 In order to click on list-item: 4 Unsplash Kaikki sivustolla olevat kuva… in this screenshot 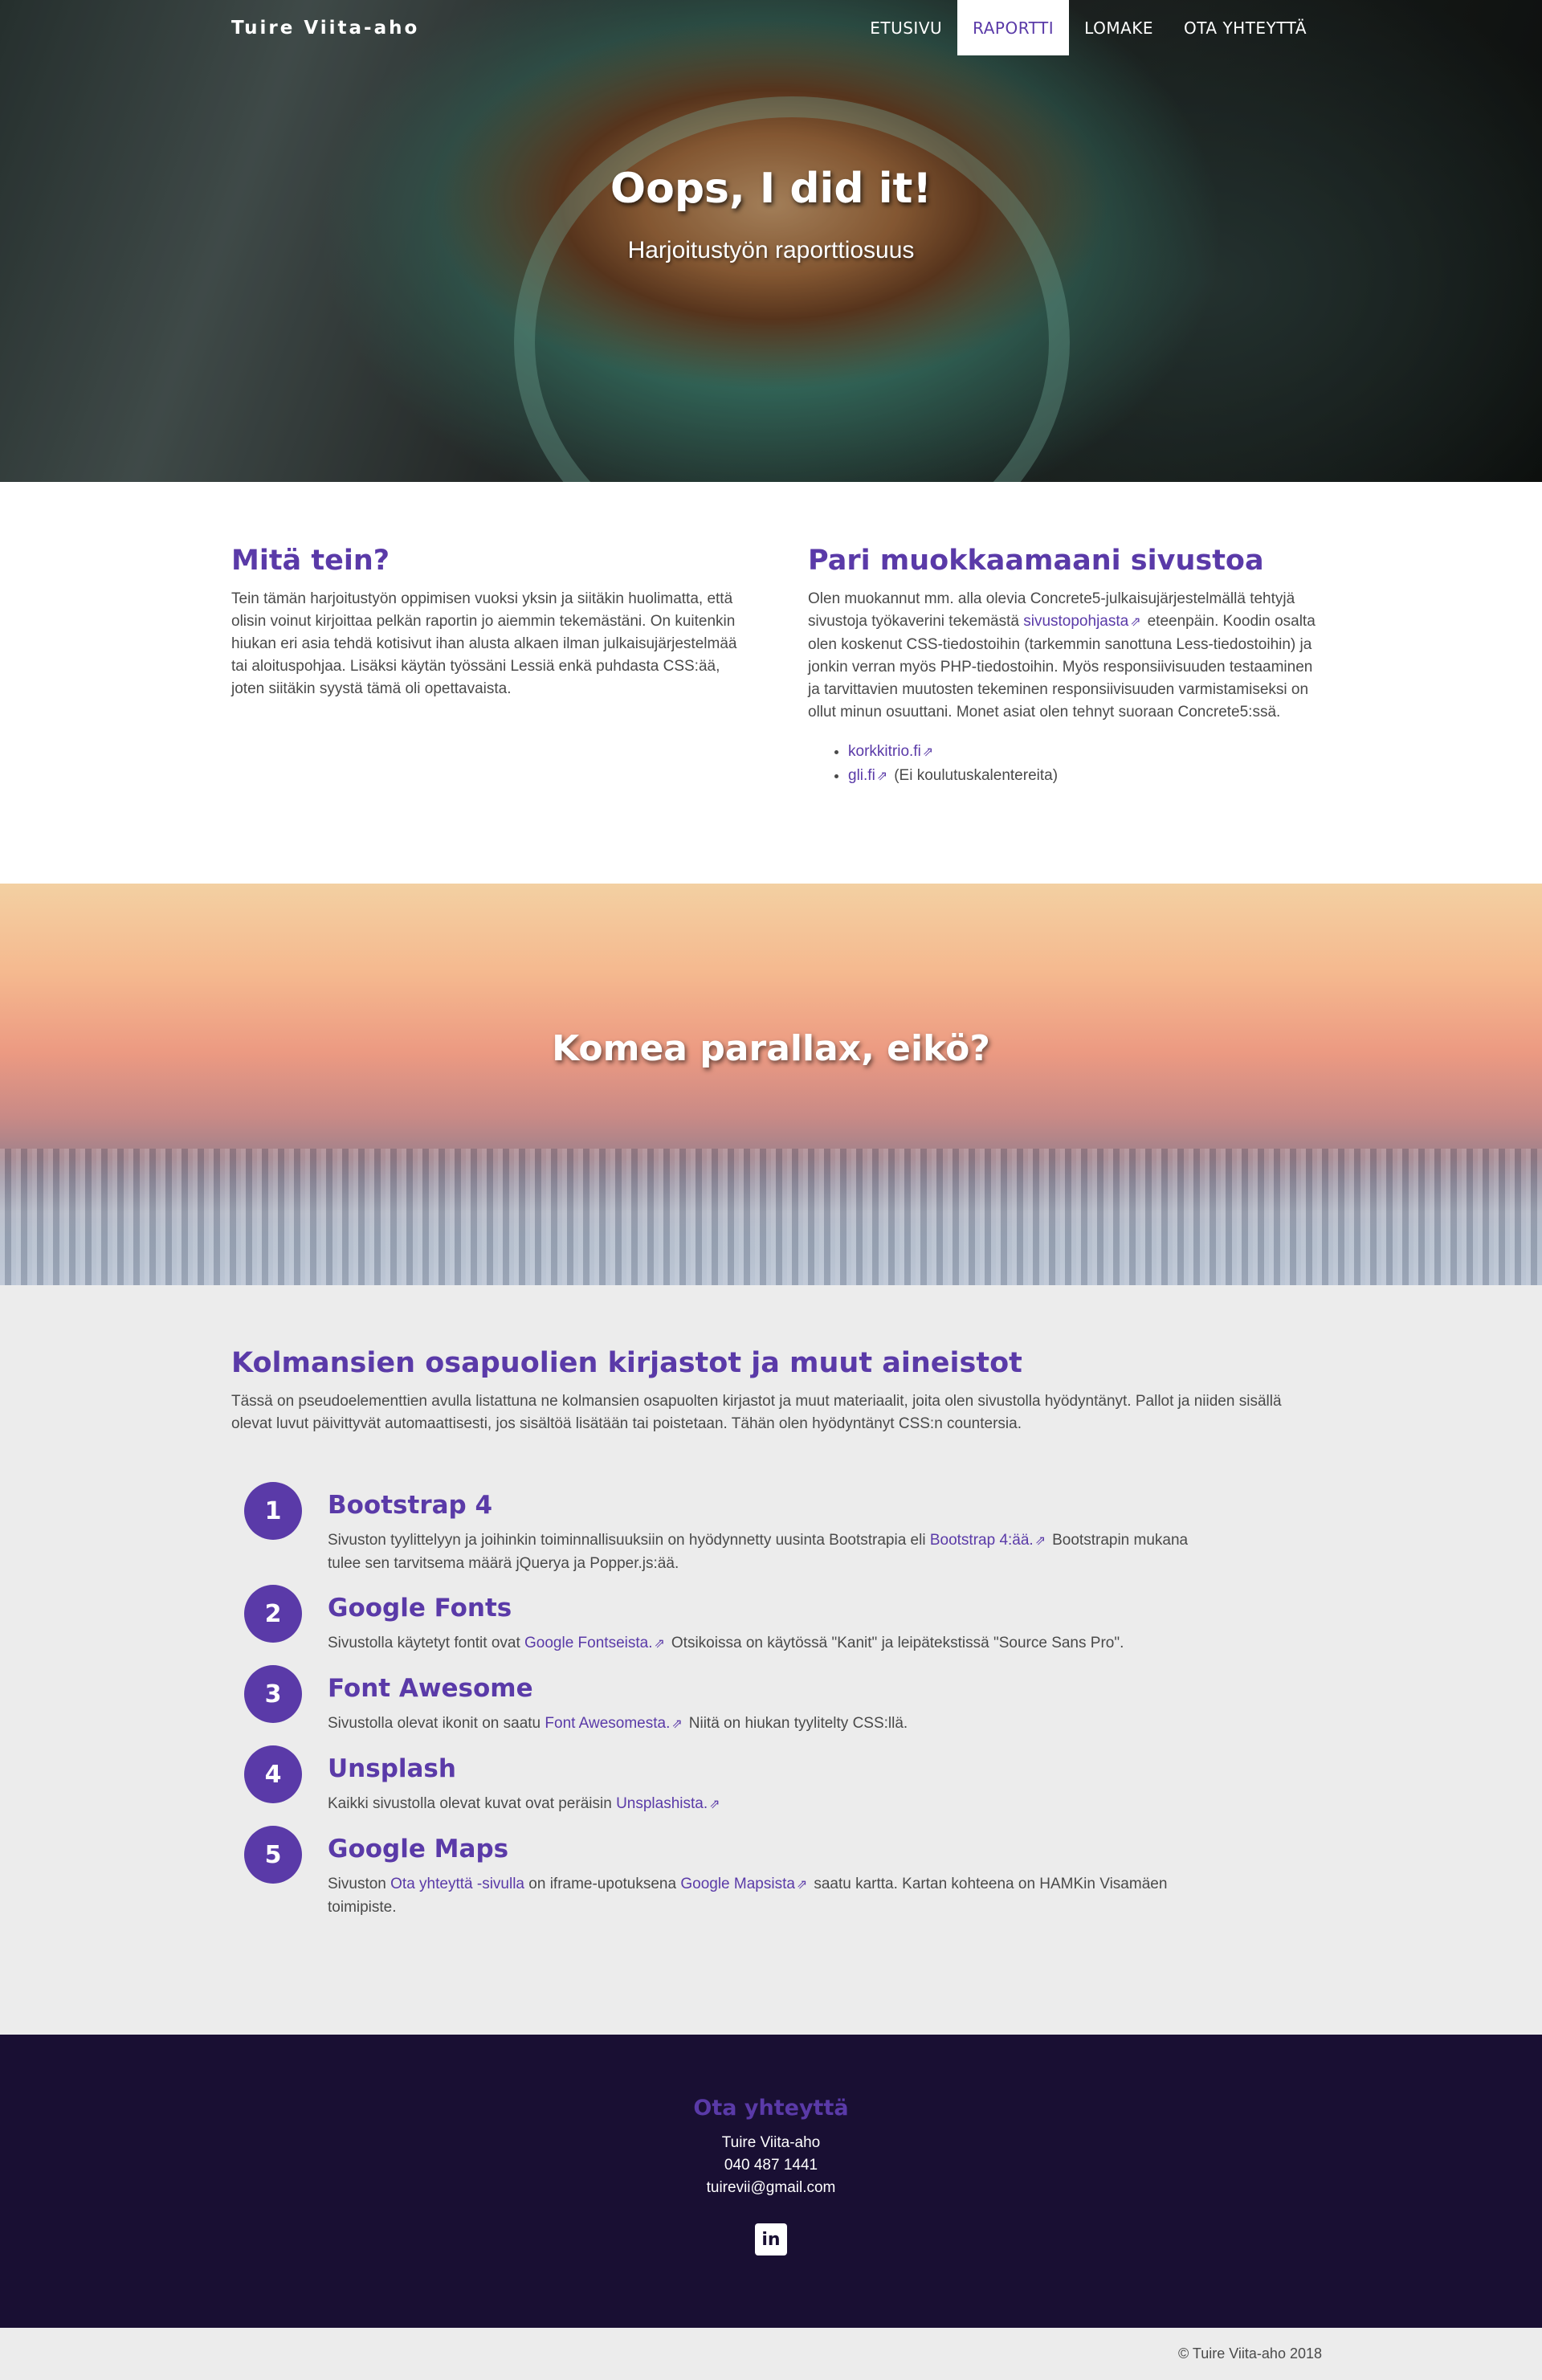, I will do `click(776, 1785)`.